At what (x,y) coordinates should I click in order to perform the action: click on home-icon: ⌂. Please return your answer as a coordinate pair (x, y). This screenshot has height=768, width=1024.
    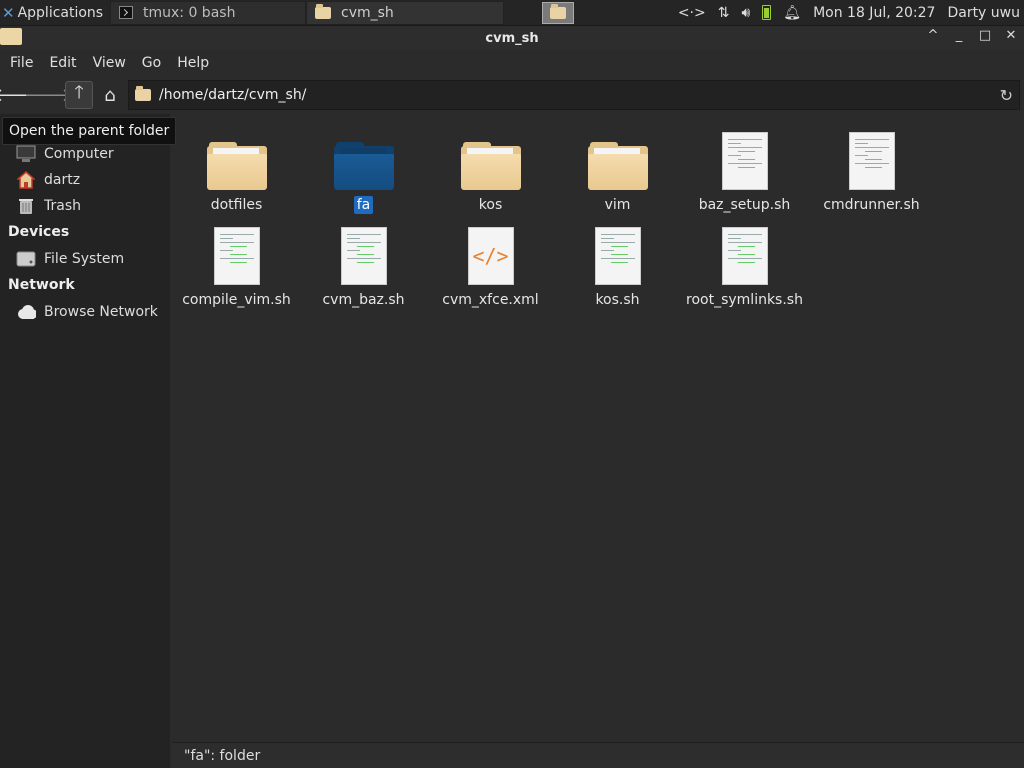
    Looking at the image, I should click on (110, 95).